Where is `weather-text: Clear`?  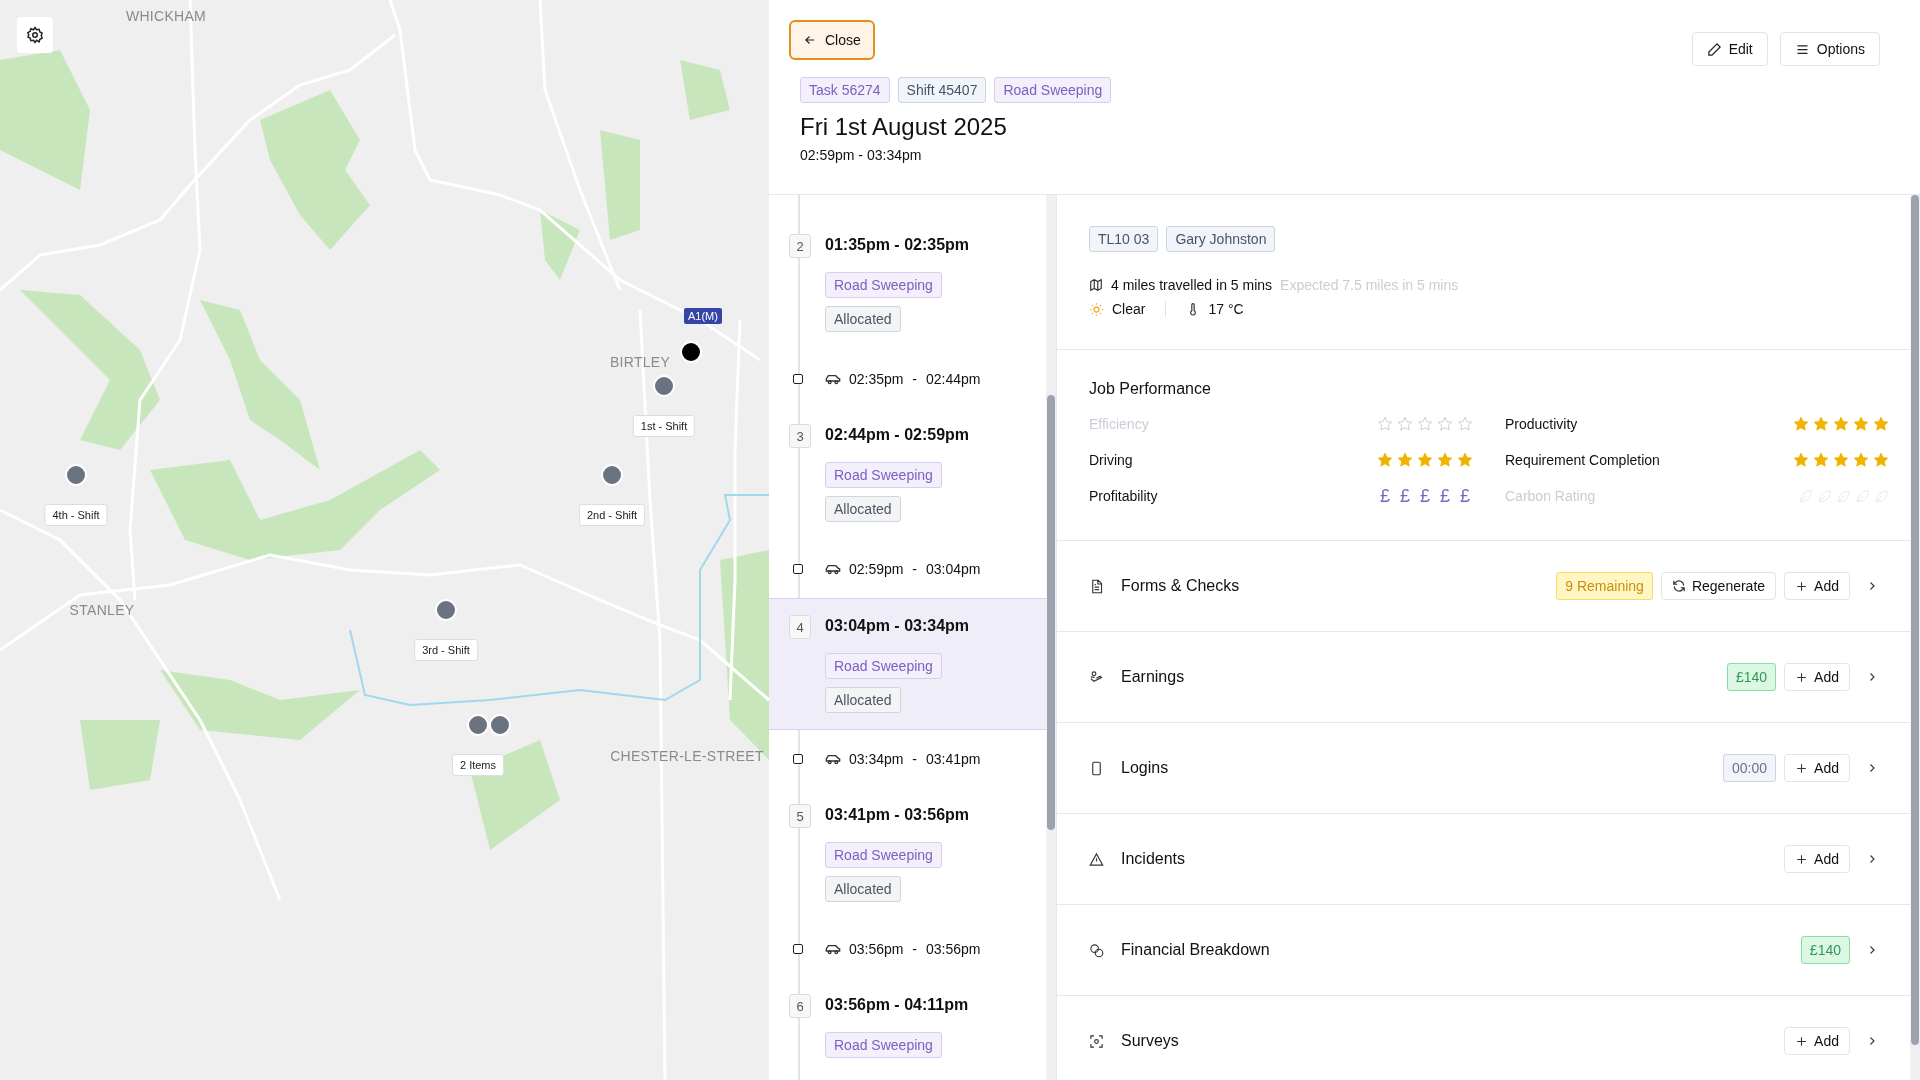 weather-text: Clear is located at coordinates (1129, 309).